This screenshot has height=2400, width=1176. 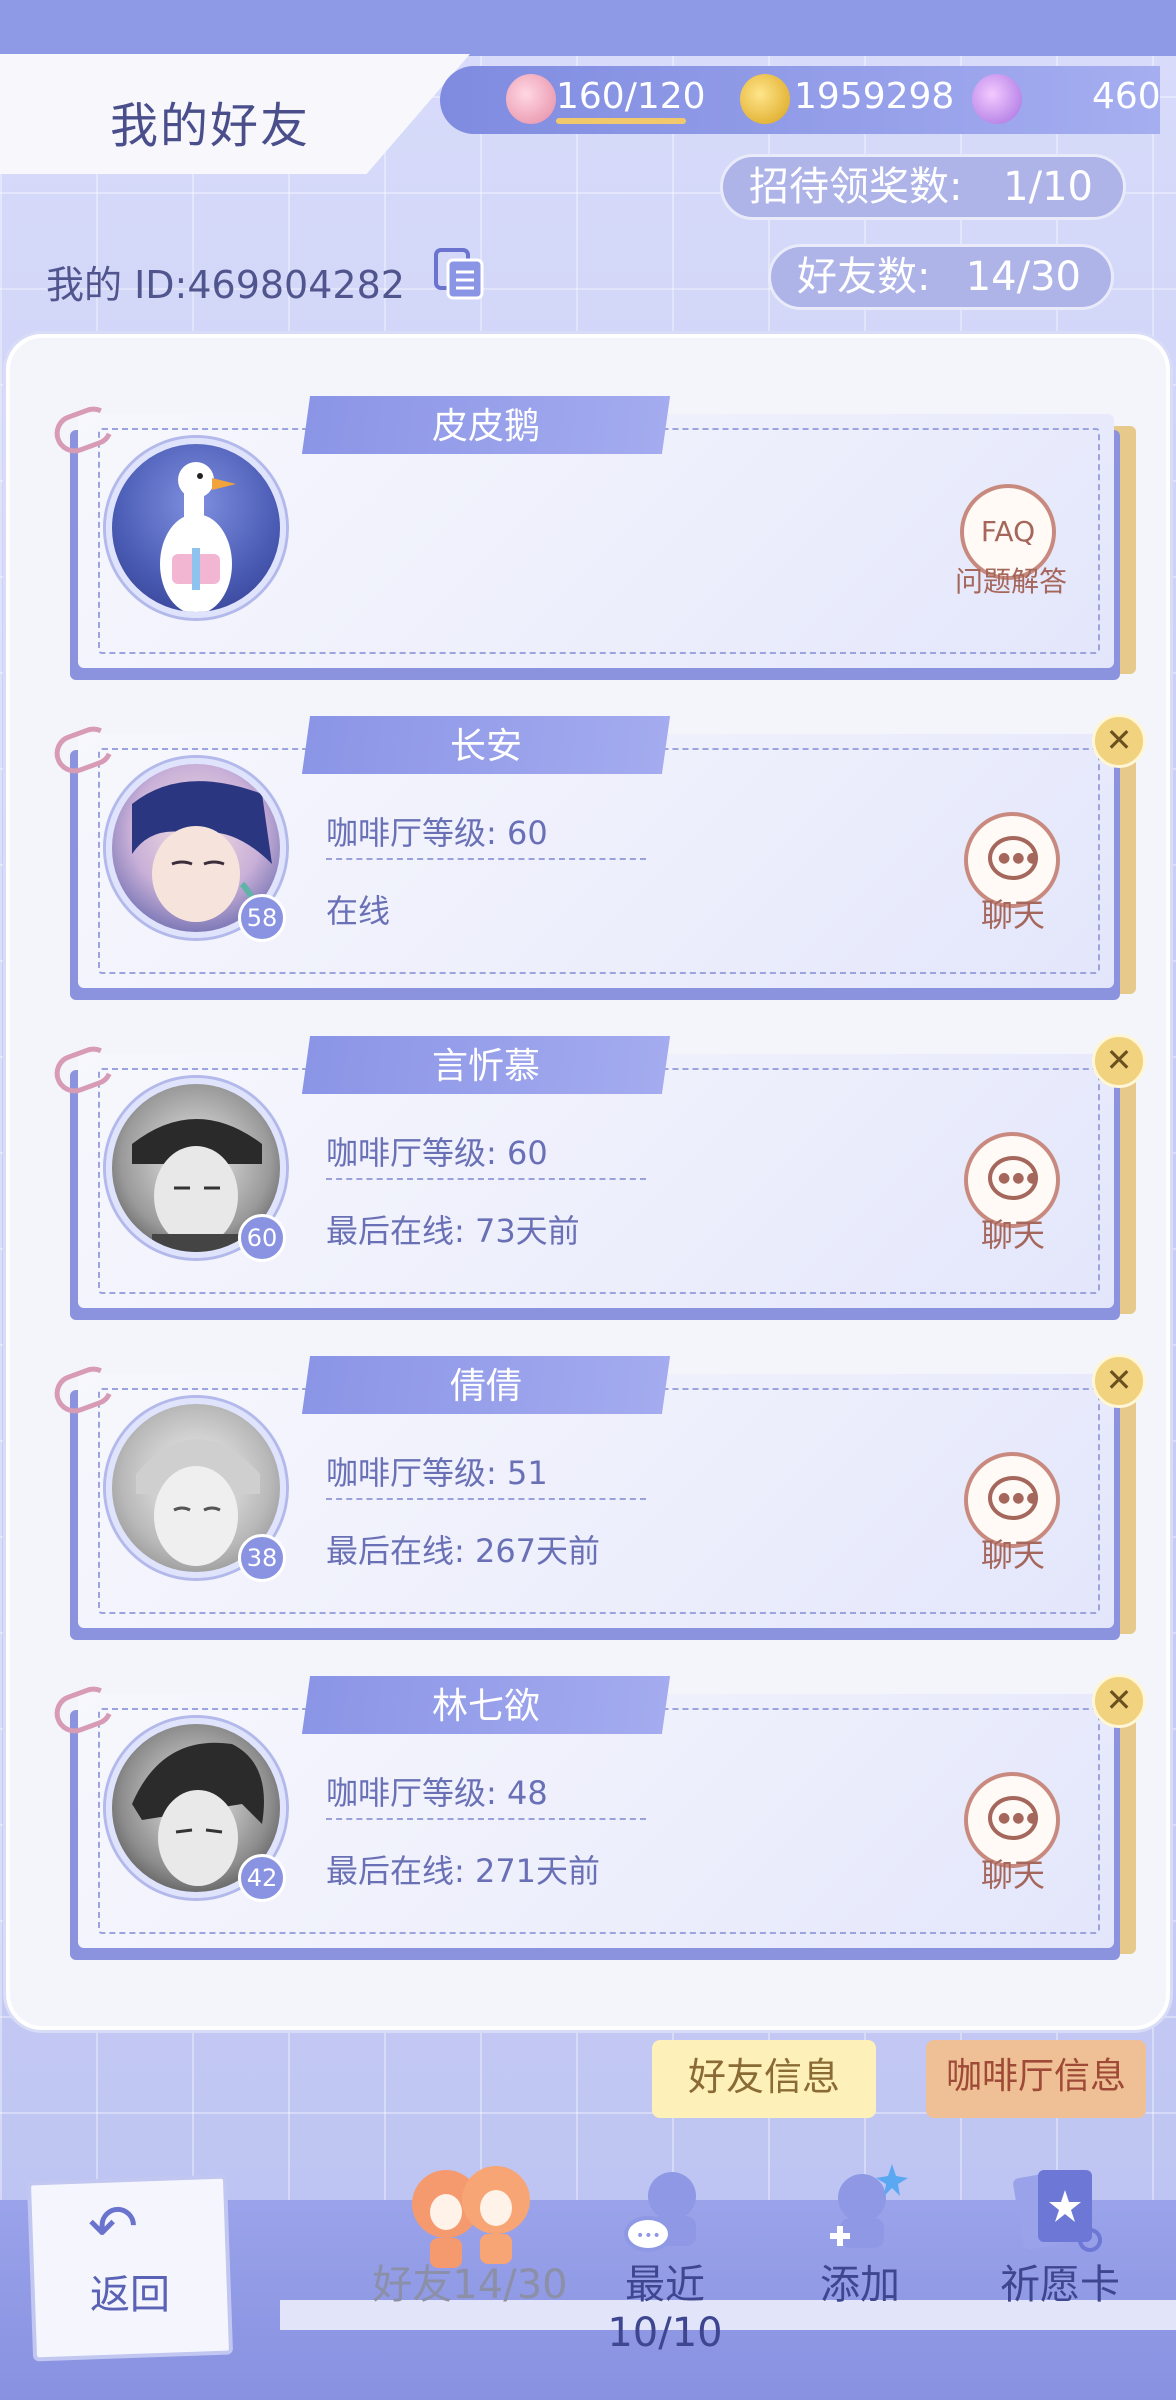 What do you see at coordinates (1010, 581) in the screenshot?
I see `faq-label: 问题解答` at bounding box center [1010, 581].